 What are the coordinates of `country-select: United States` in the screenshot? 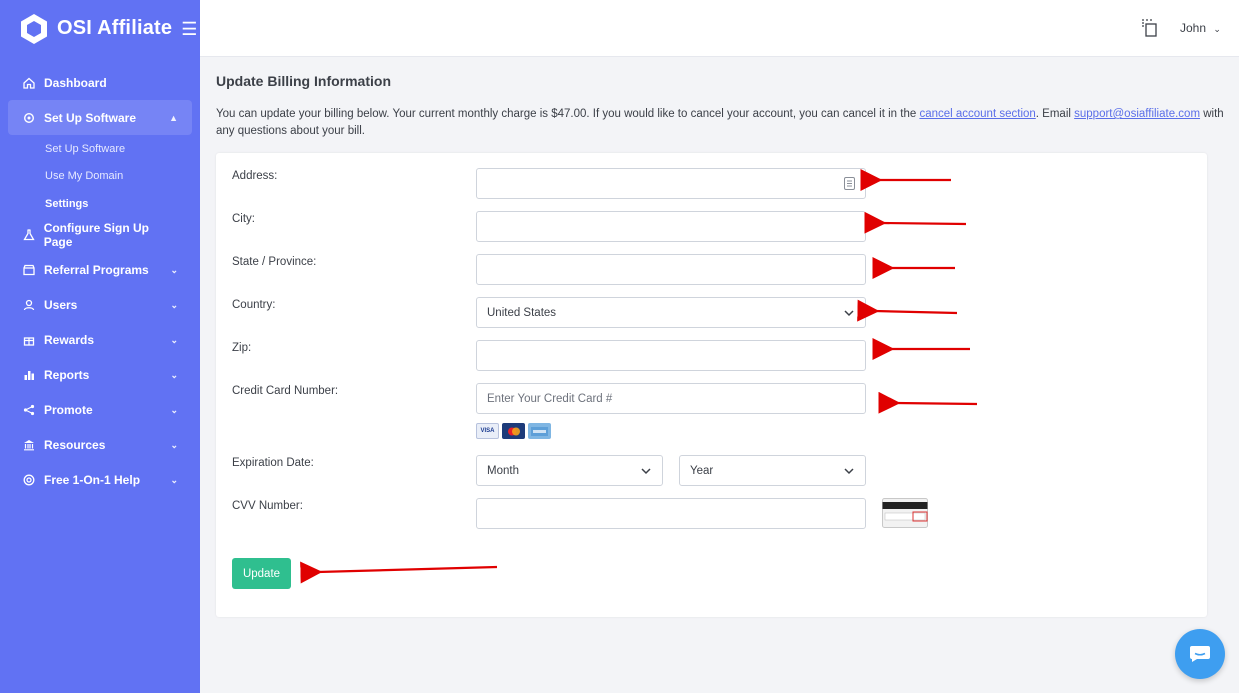 It's located at (671, 312).